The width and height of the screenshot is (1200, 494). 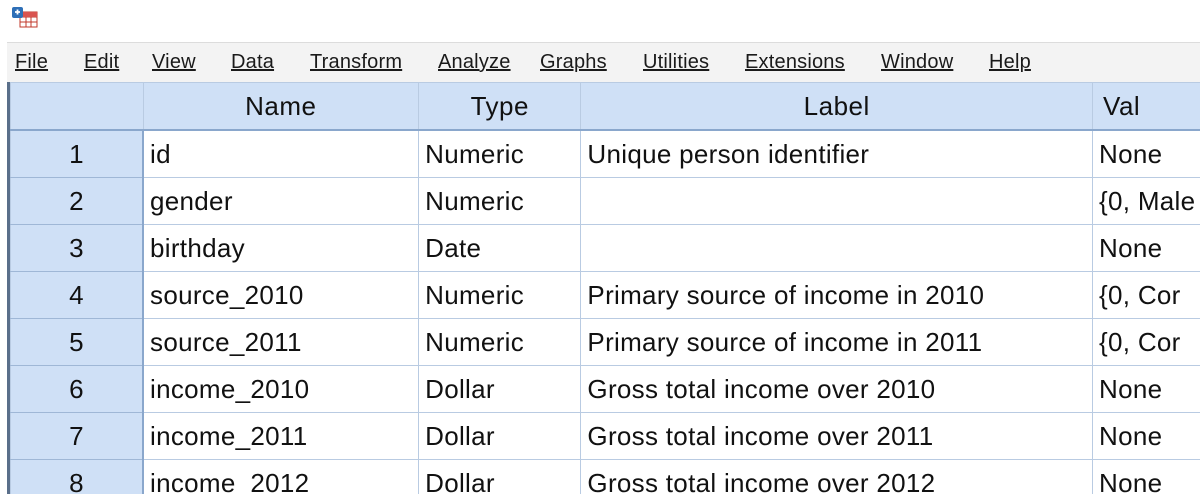 What do you see at coordinates (281, 295) in the screenshot?
I see `name-cell: source_2010` at bounding box center [281, 295].